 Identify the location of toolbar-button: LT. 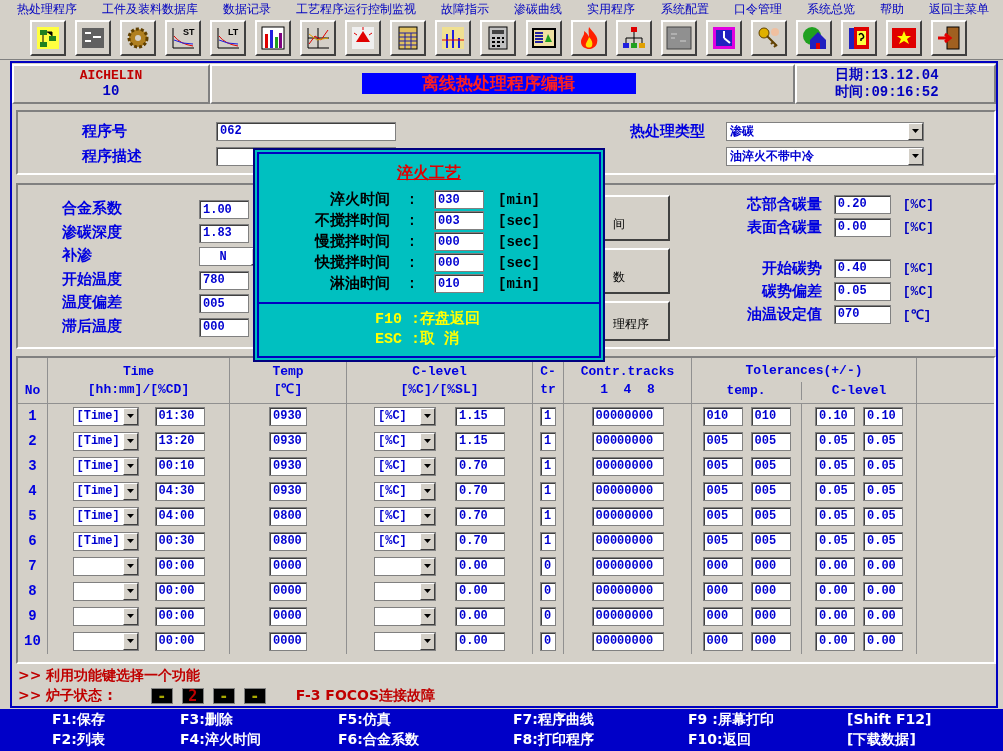
(228, 38).